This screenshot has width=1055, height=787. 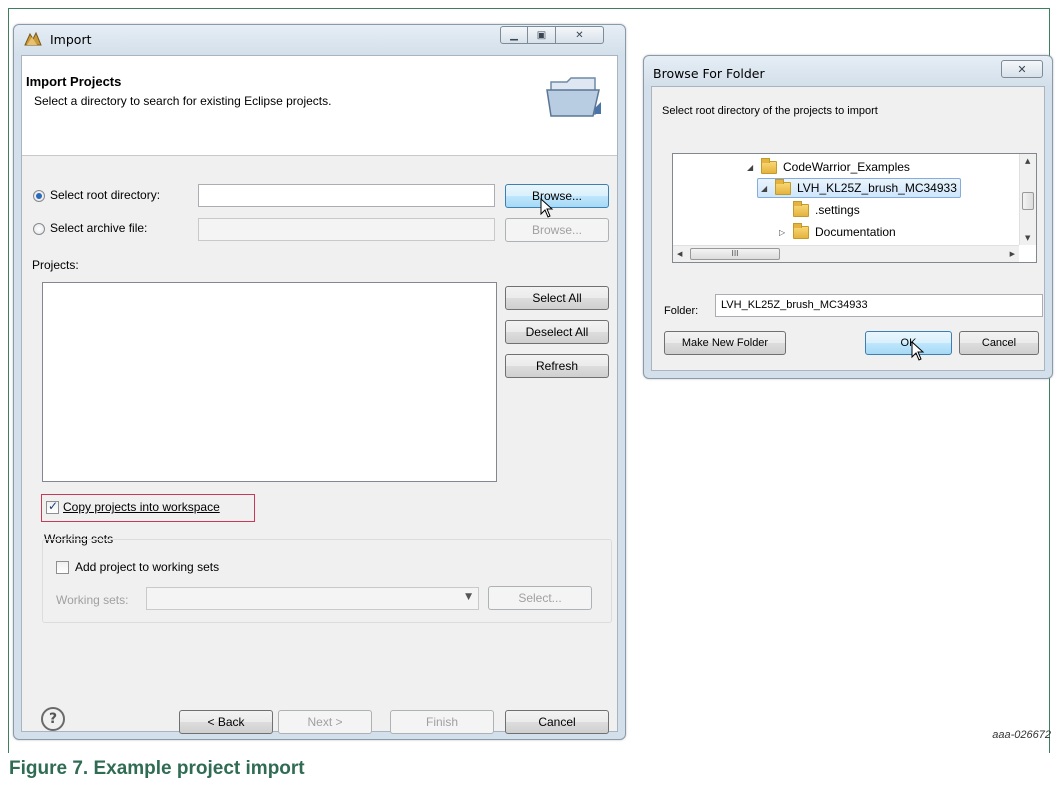 I want to click on root-directory-input, so click(x=346, y=195).